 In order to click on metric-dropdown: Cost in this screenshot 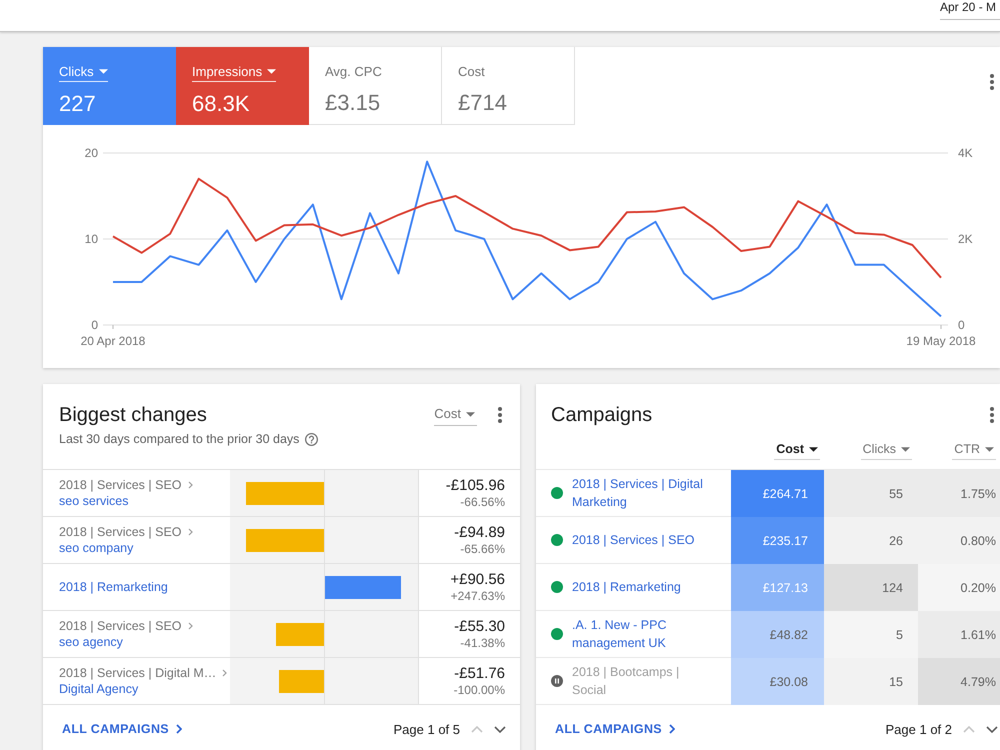, I will do `click(455, 416)`.